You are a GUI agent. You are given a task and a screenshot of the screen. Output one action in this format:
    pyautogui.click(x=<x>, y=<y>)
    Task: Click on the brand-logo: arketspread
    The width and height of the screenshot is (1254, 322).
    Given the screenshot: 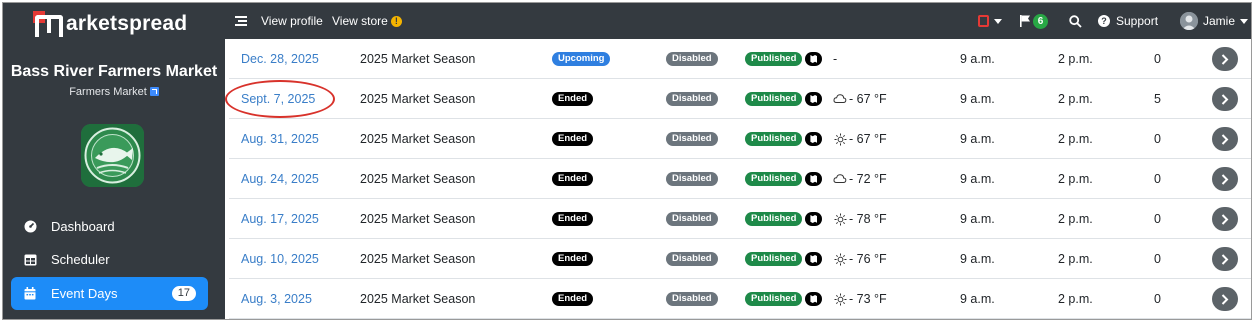 What is the action you would take?
    pyautogui.click(x=110, y=24)
    